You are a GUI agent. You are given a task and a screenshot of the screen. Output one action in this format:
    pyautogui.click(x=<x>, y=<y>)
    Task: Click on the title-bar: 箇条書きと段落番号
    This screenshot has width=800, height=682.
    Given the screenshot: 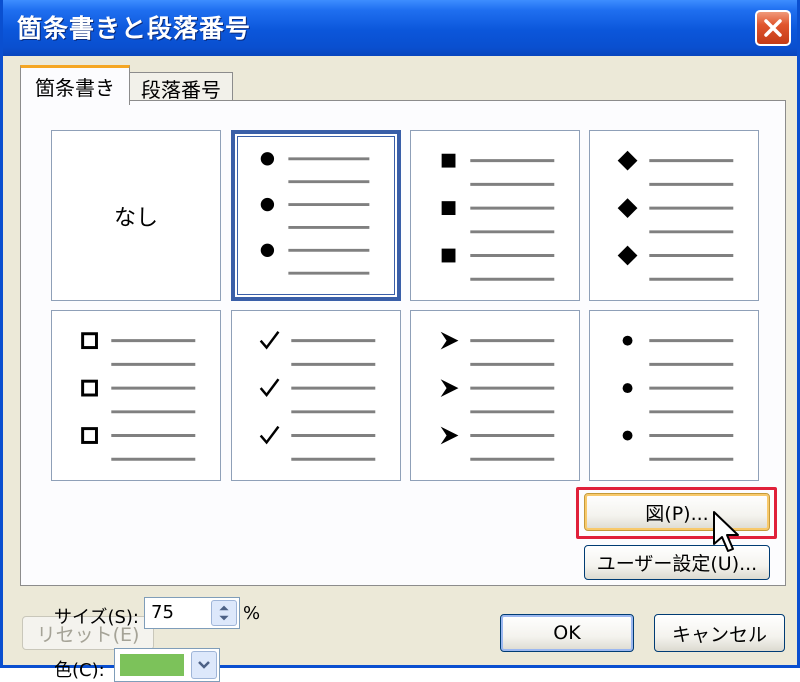 What is the action you would take?
    pyautogui.click(x=400, y=28)
    